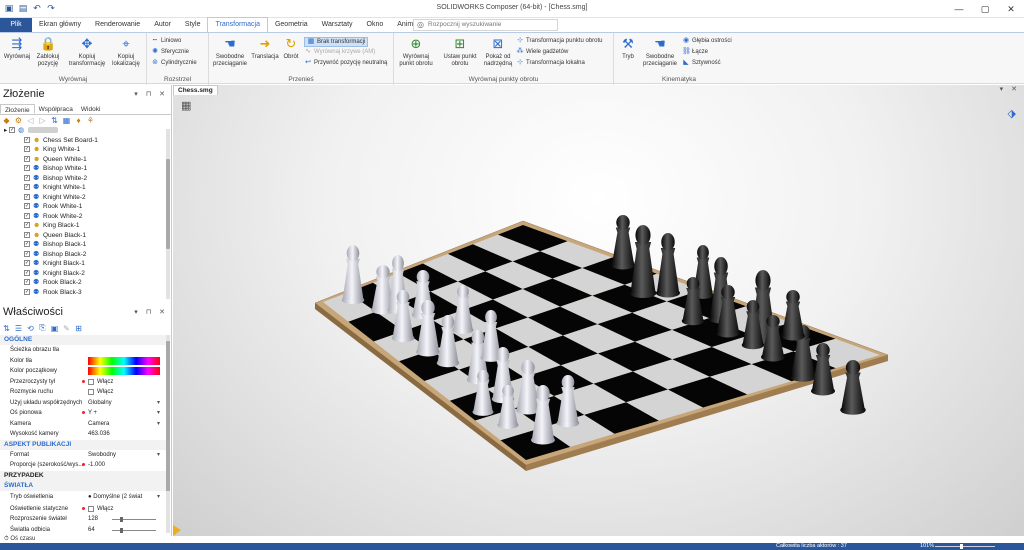 This screenshot has height=550, width=1024. What do you see at coordinates (162, 25) in the screenshot?
I see `tab-author: Autor` at bounding box center [162, 25].